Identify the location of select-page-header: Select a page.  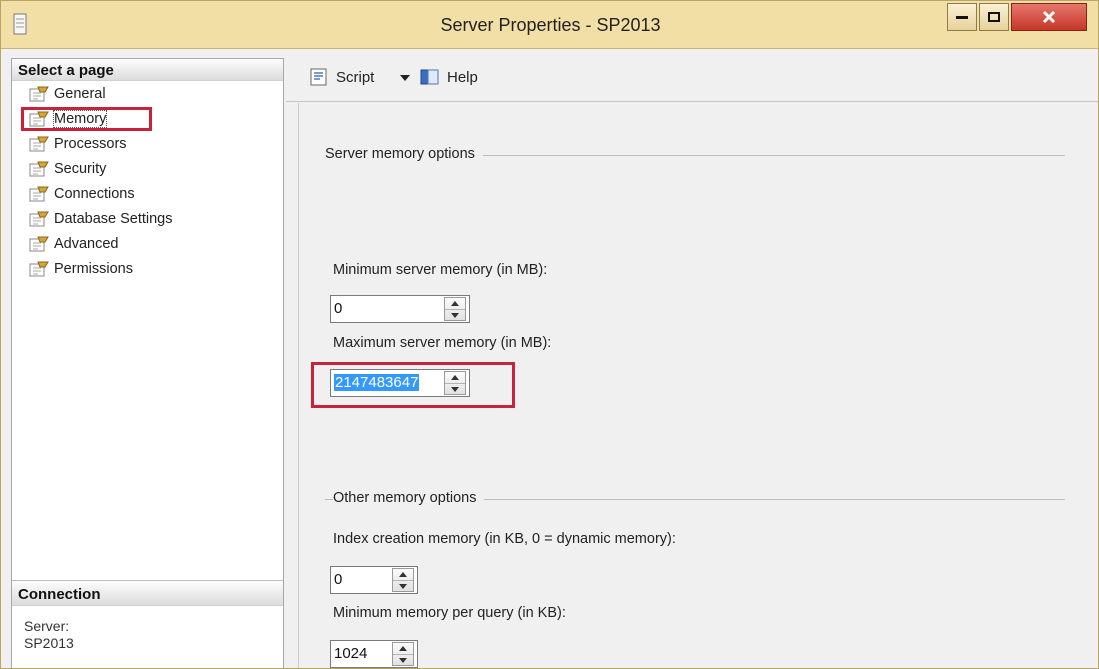
(147, 70).